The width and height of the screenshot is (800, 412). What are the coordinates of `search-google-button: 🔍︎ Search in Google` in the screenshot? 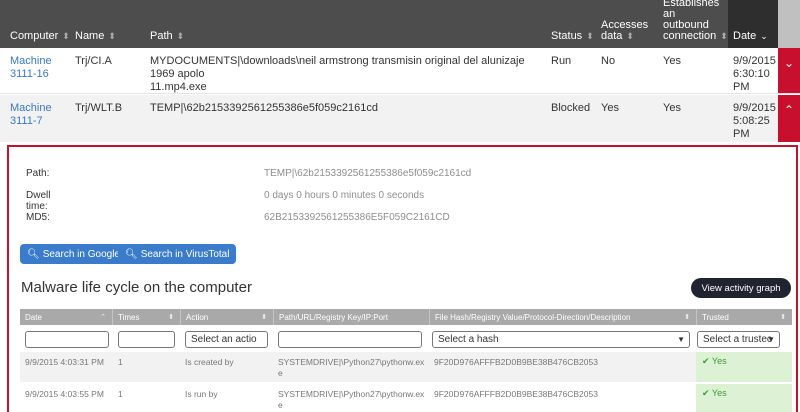 It's located at (73, 254).